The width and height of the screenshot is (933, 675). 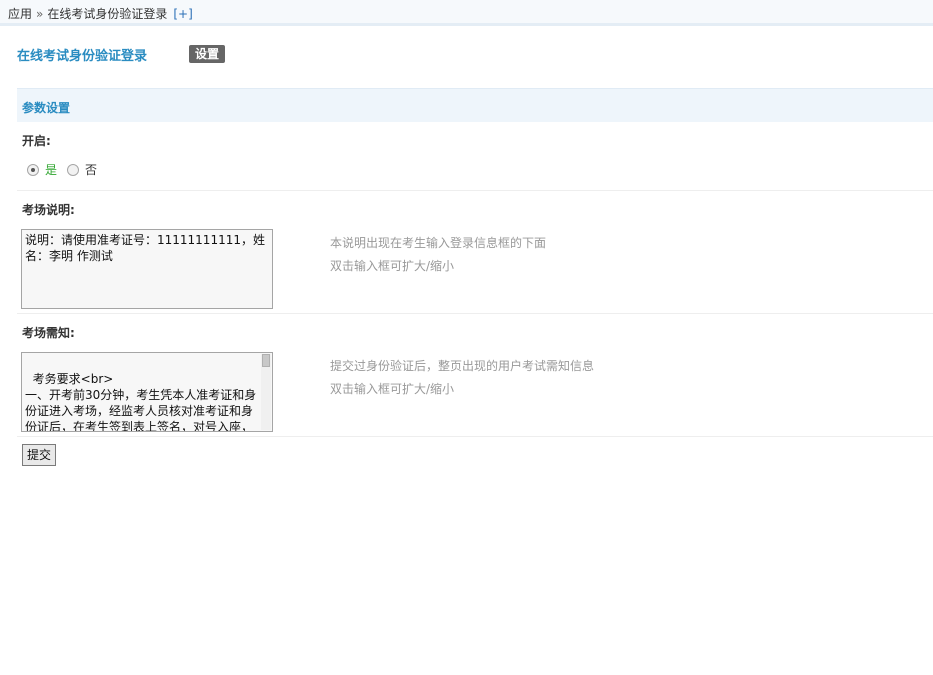 What do you see at coordinates (266, 392) in the screenshot?
I see `exam-notice-scrollbar` at bounding box center [266, 392].